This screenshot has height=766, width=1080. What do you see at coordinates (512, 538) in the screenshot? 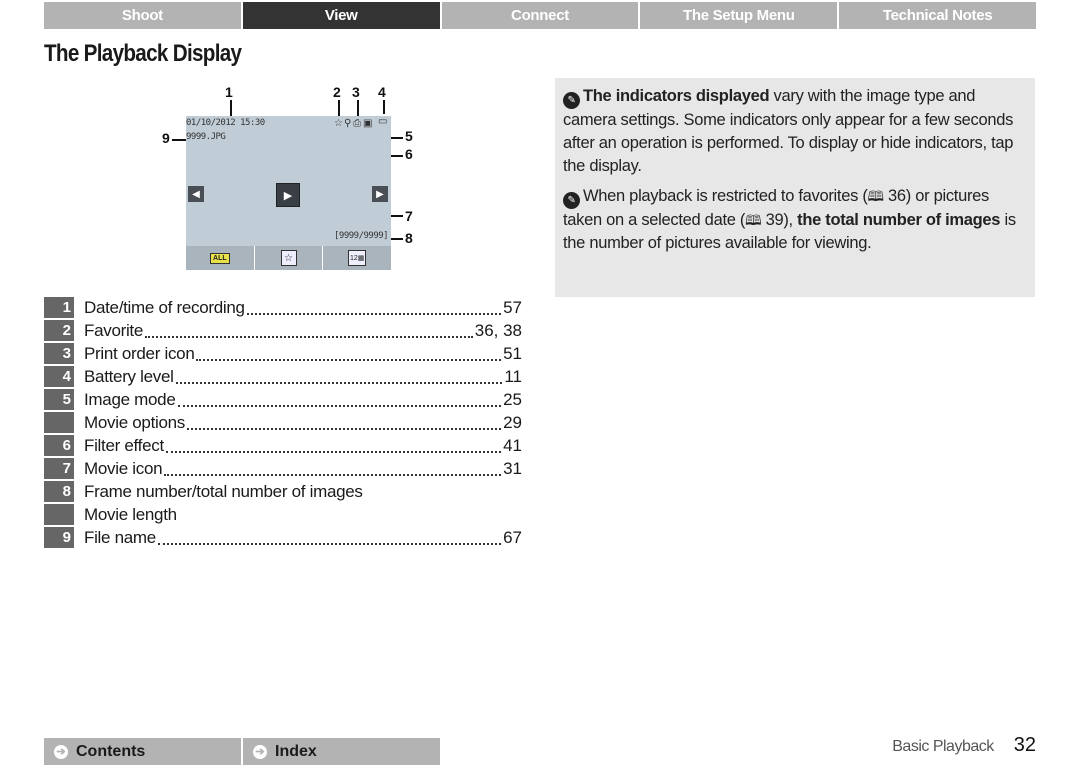
I see `page-reference: 67` at bounding box center [512, 538].